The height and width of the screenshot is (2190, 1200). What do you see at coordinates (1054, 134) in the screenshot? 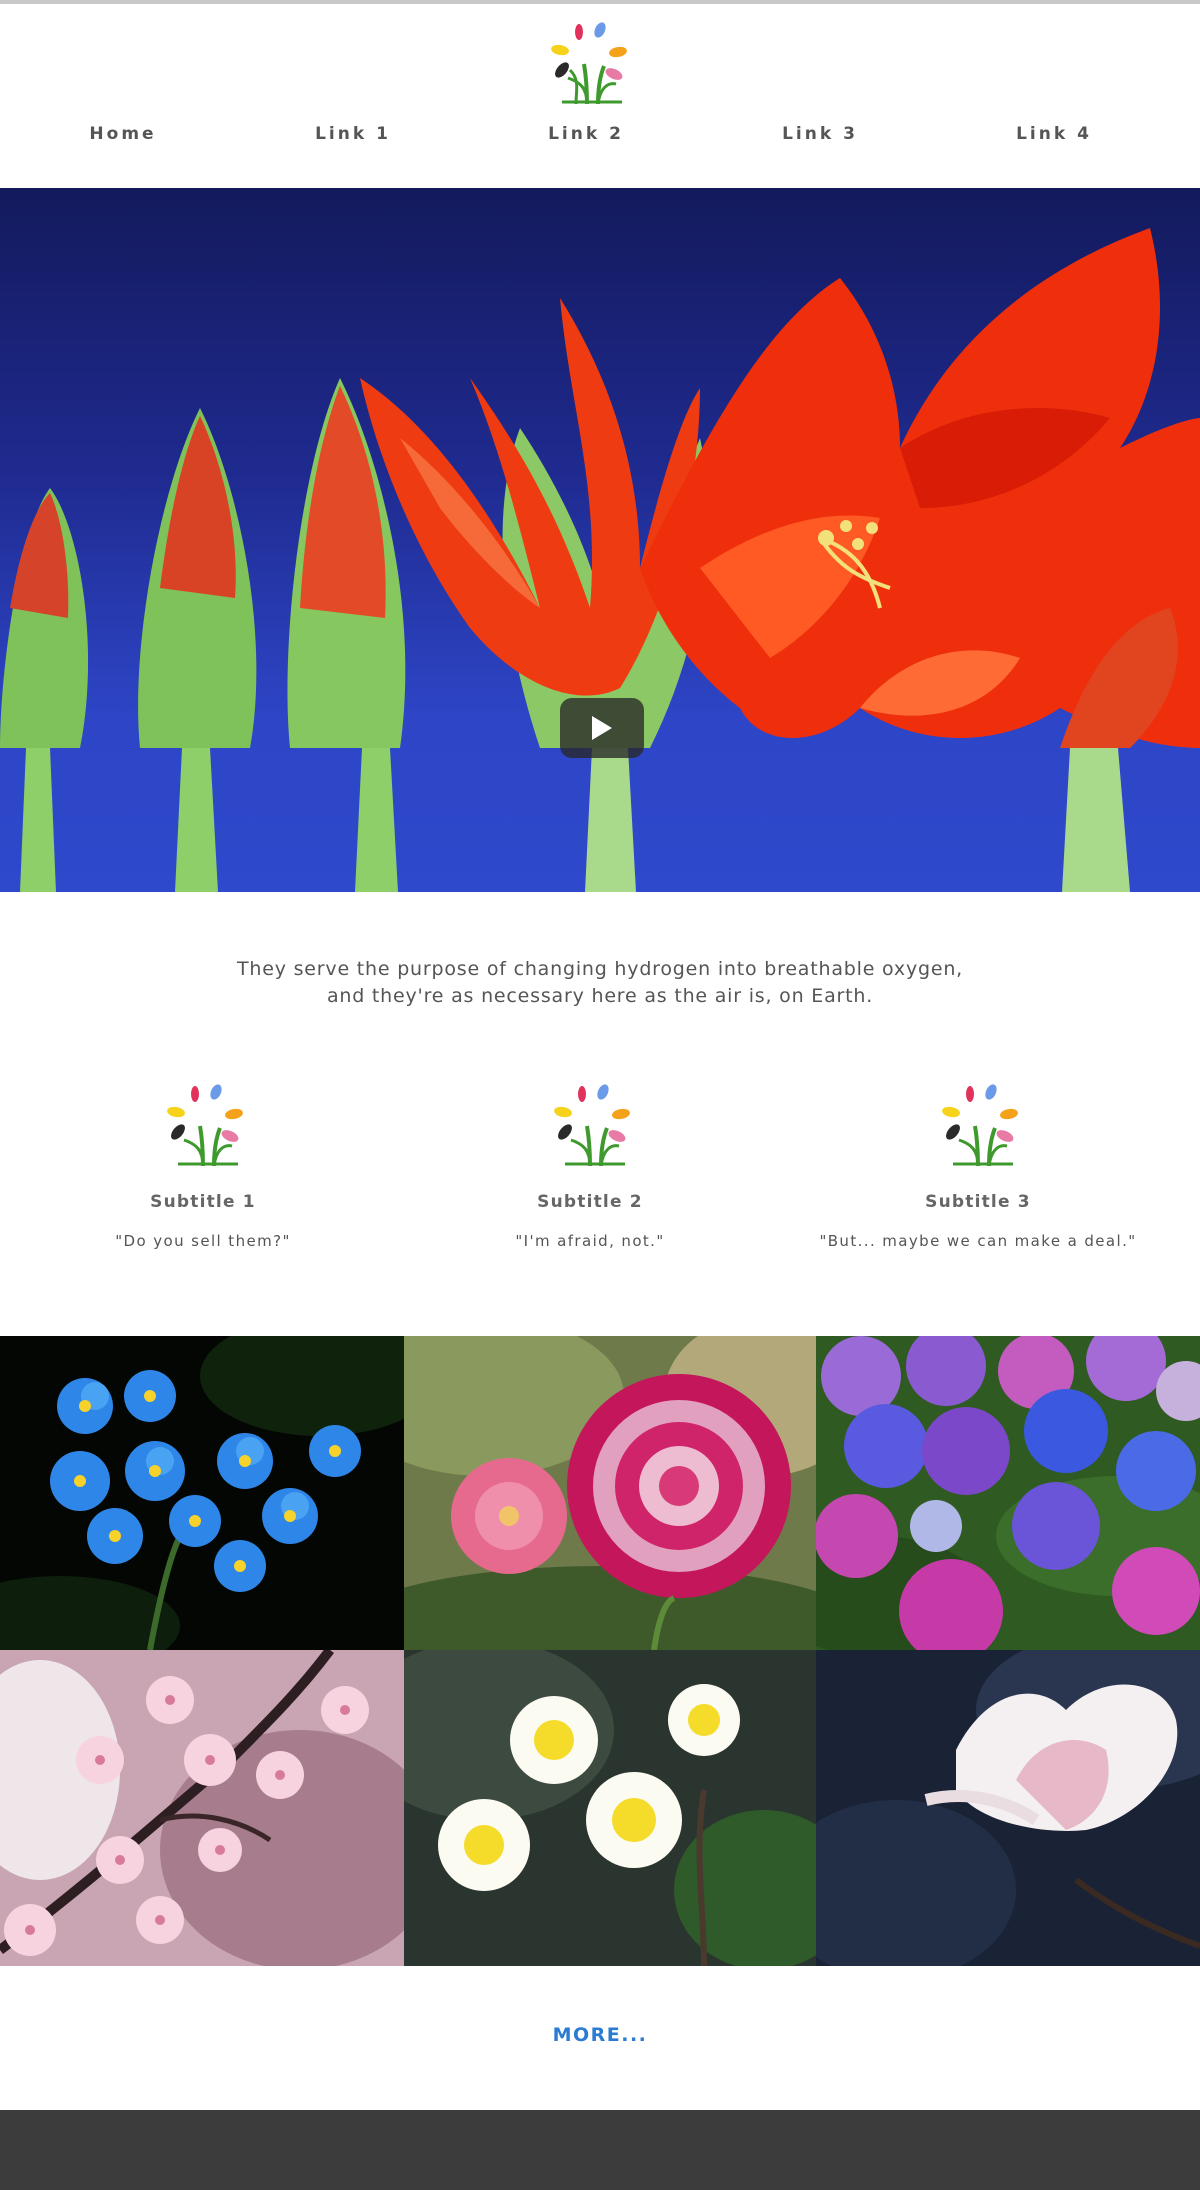
I see `nav-link-4: Link 4` at bounding box center [1054, 134].